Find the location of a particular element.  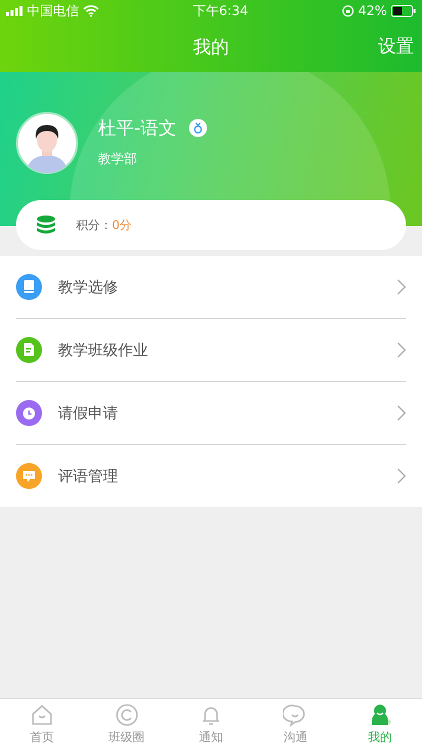

carrier-name: 中国电信 is located at coordinates (53, 11).